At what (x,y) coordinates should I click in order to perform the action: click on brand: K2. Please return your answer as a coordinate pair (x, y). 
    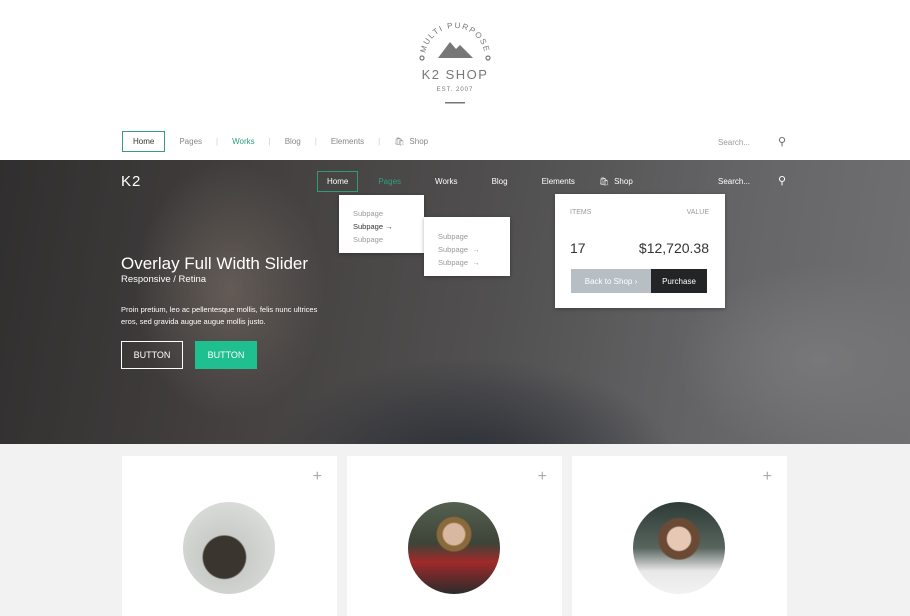
    Looking at the image, I should click on (131, 181).